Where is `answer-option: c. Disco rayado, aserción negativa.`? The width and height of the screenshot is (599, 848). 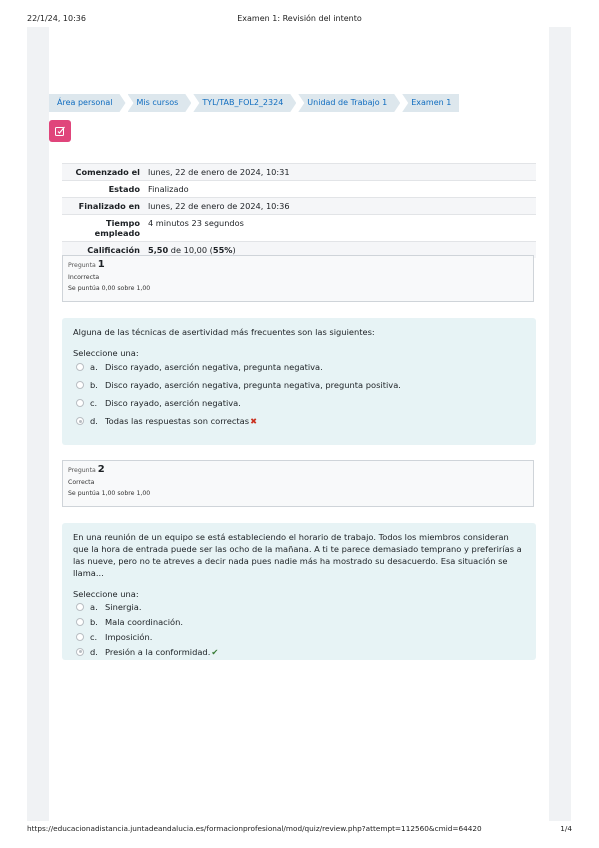
answer-option: c. Disco rayado, aserción negativa. is located at coordinates (299, 403).